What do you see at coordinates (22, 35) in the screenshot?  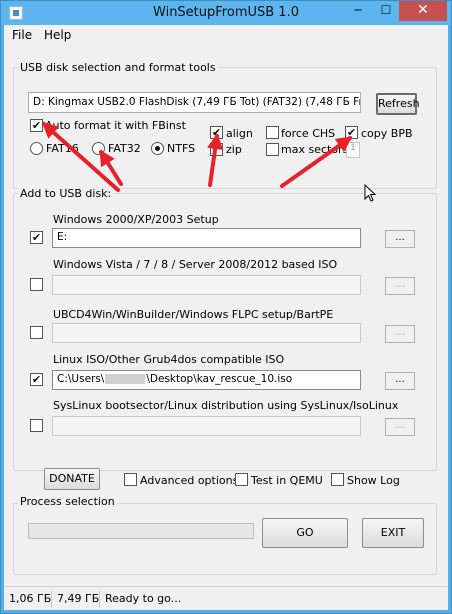 I see `menu-file: File` at bounding box center [22, 35].